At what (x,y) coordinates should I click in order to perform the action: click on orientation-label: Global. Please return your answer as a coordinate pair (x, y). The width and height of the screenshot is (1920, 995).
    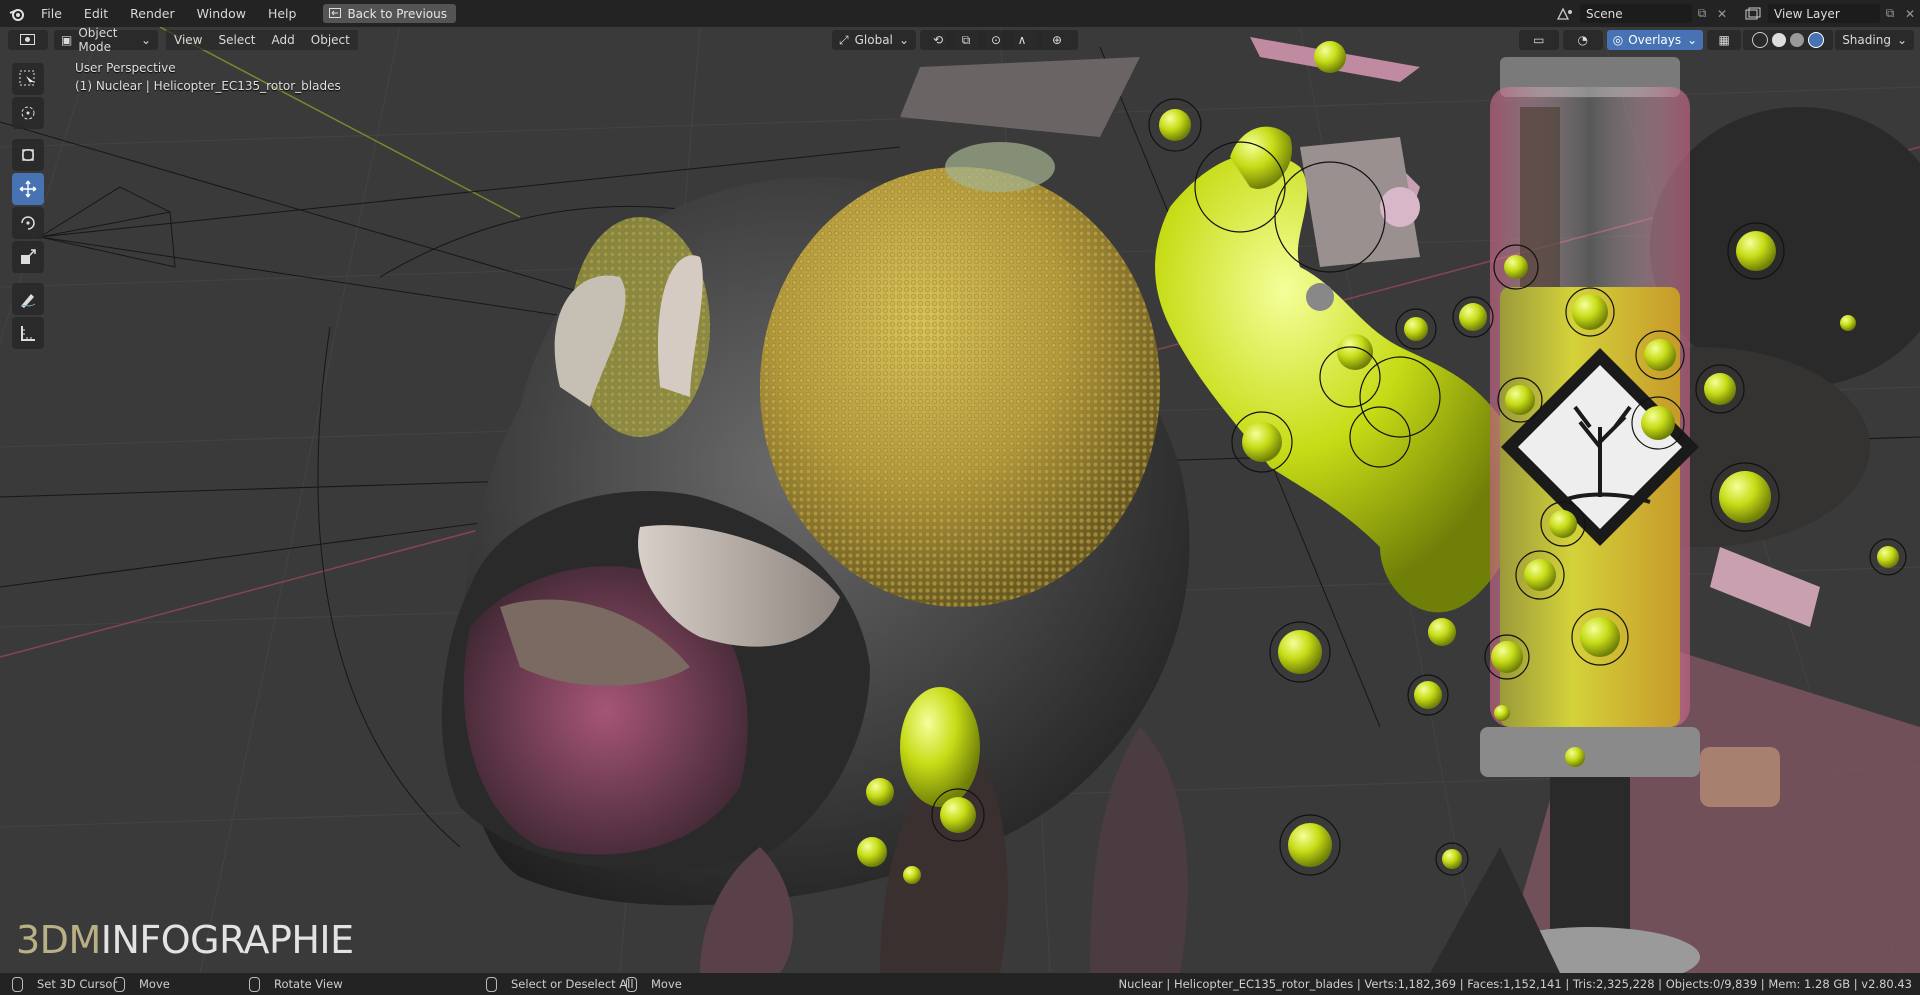
    Looking at the image, I should click on (873, 40).